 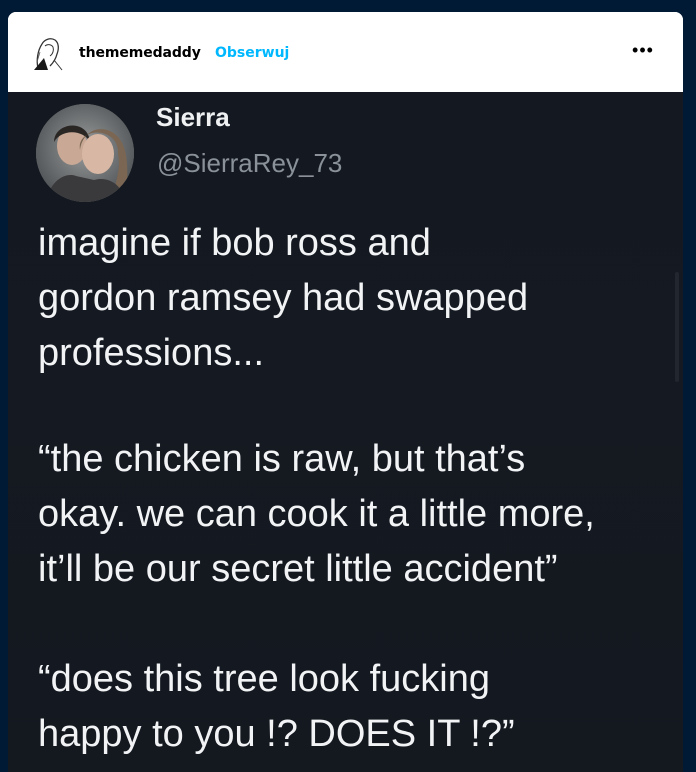 What do you see at coordinates (283, 298) in the screenshot?
I see `tweet-line: gordon ramsey had swapped` at bounding box center [283, 298].